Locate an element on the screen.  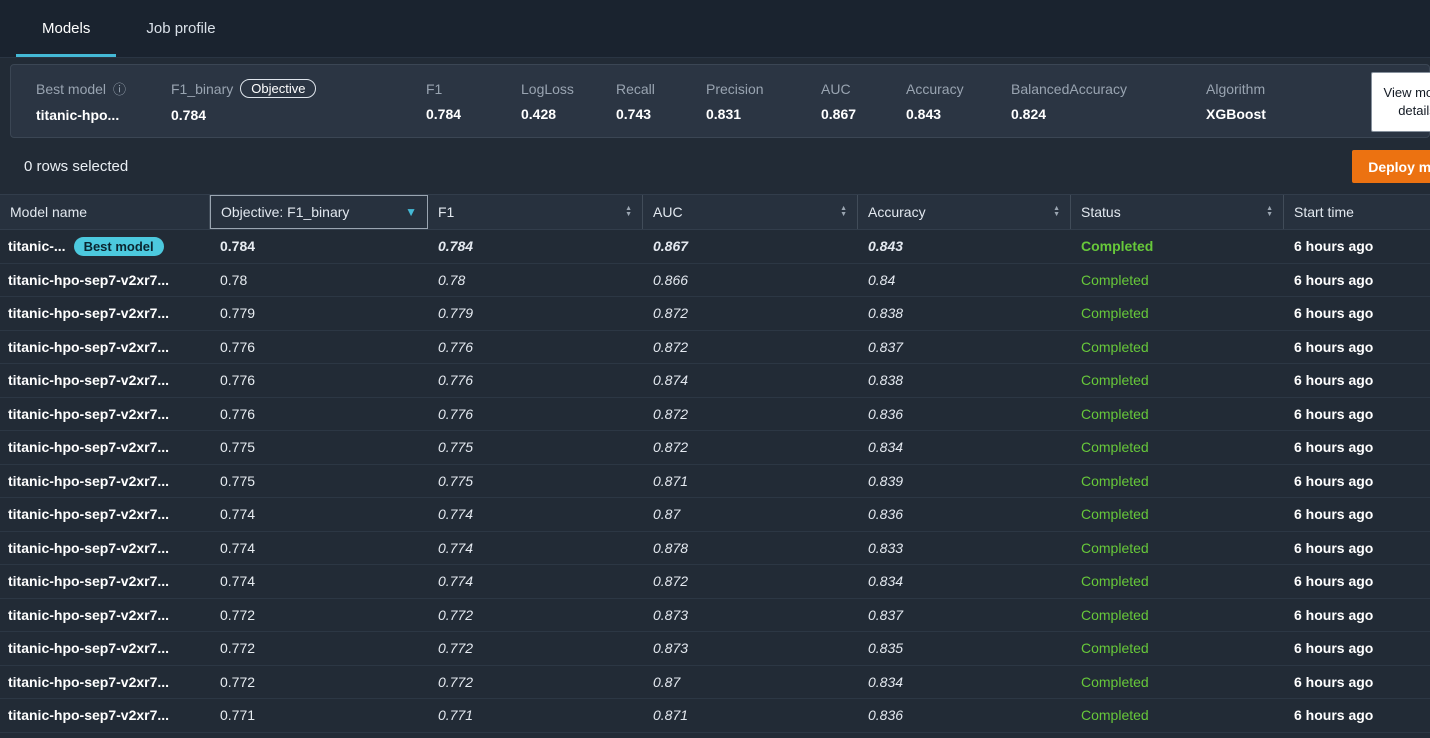
cell-objective: 0.78 is located at coordinates (234, 279).